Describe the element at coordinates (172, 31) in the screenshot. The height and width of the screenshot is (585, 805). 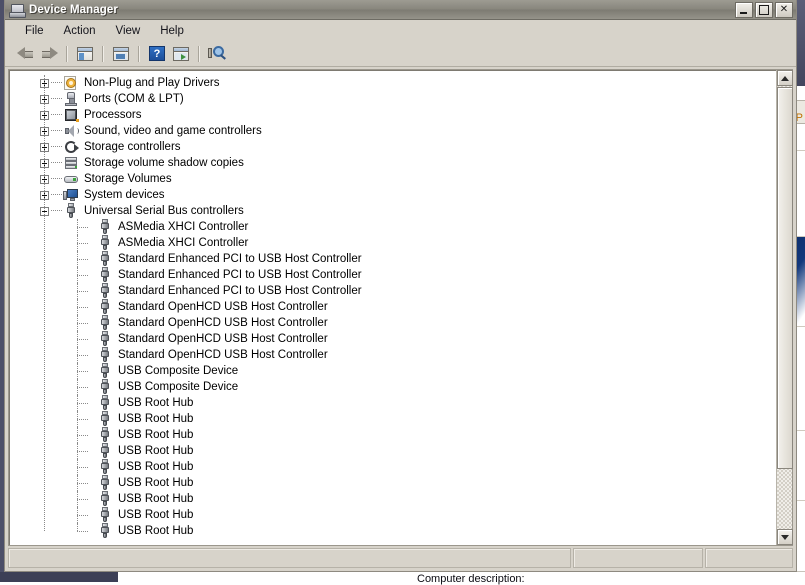
I see `menu-help: Help` at that location.